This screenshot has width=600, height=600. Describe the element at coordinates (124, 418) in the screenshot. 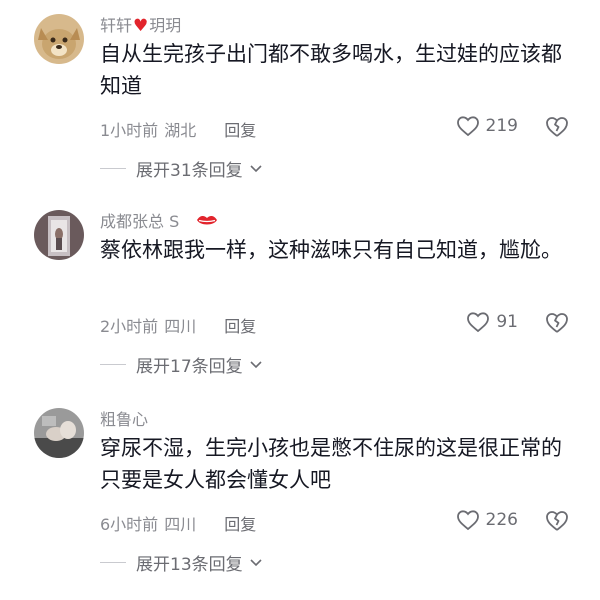

I see `username: 粗鲁心` at that location.